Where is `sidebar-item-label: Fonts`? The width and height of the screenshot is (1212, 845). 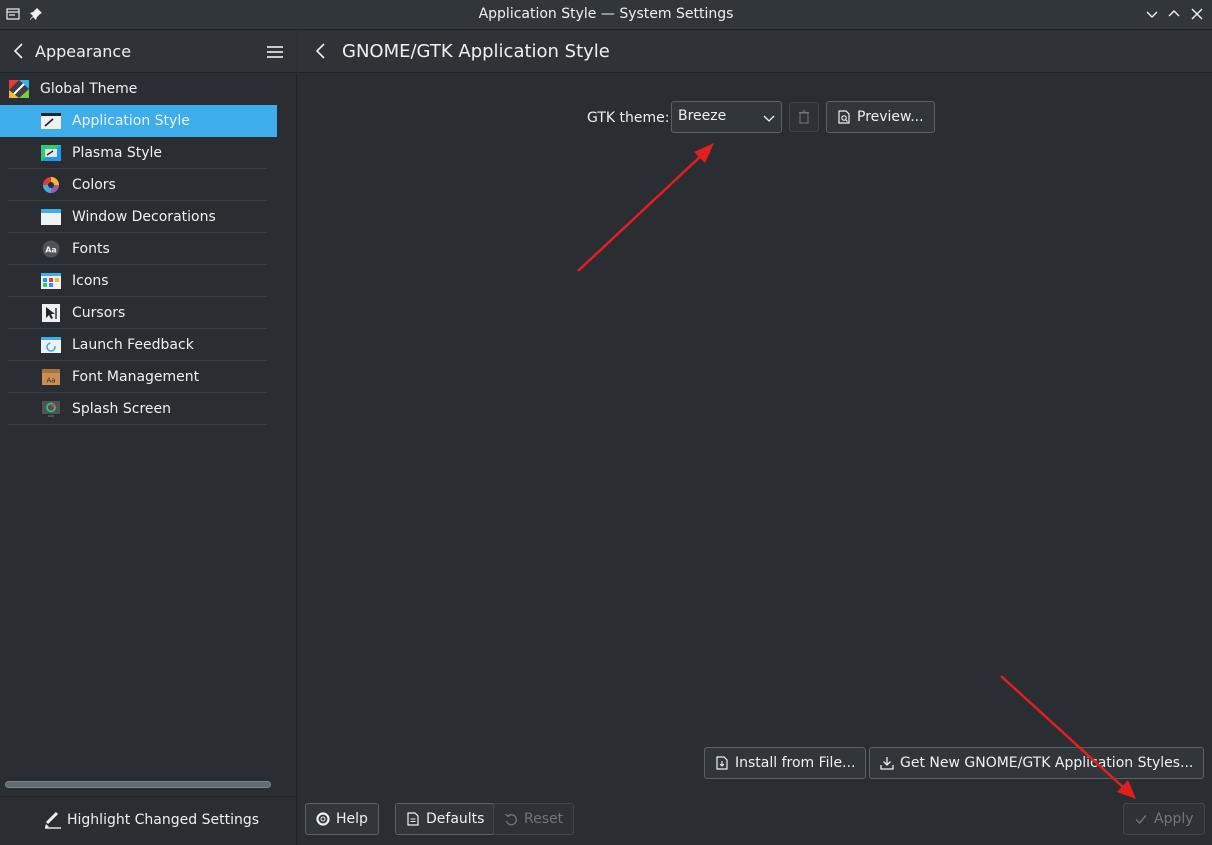 sidebar-item-label: Fonts is located at coordinates (91, 249).